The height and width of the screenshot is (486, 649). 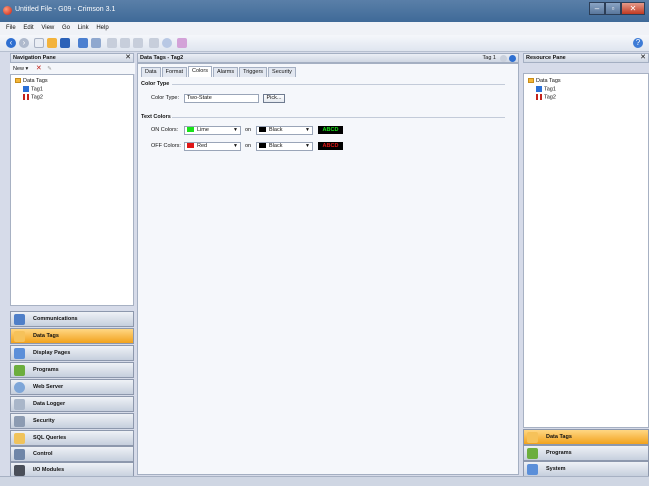 I want to click on menu-file: File, so click(x=11, y=28).